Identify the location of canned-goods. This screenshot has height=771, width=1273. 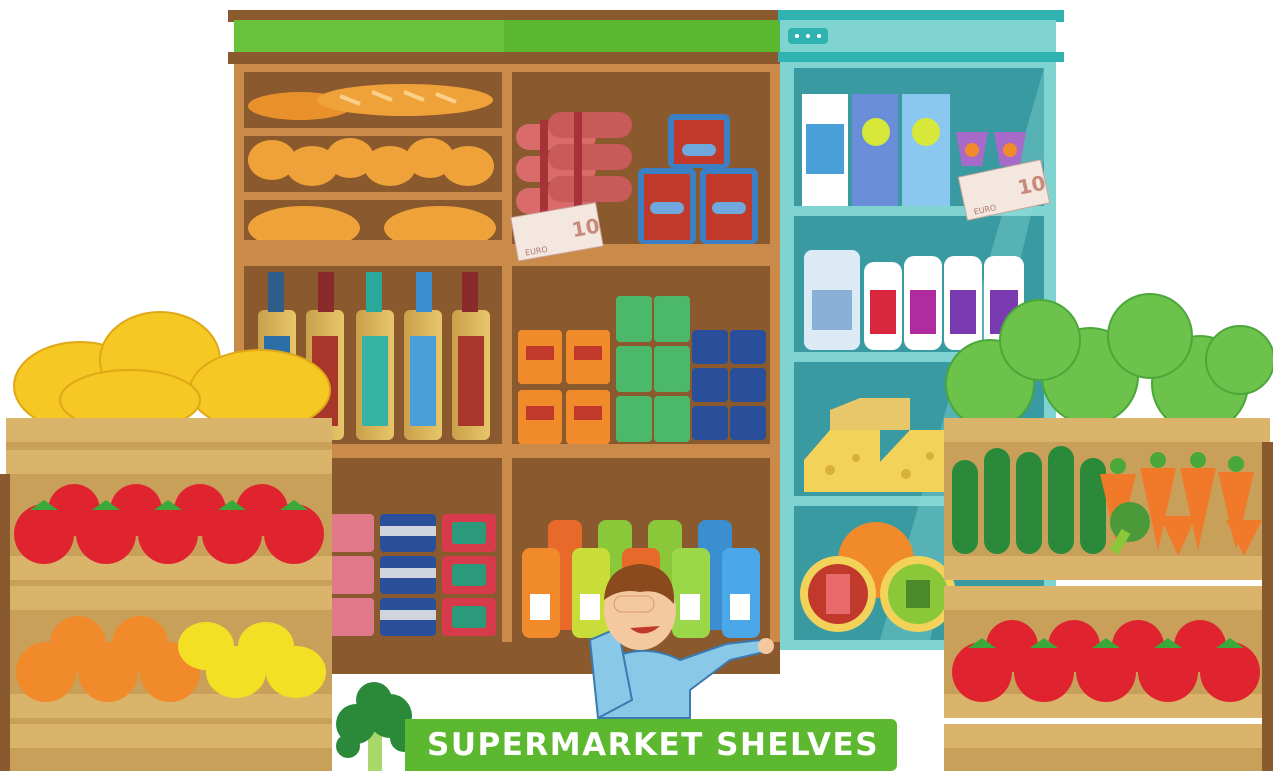
(413, 575).